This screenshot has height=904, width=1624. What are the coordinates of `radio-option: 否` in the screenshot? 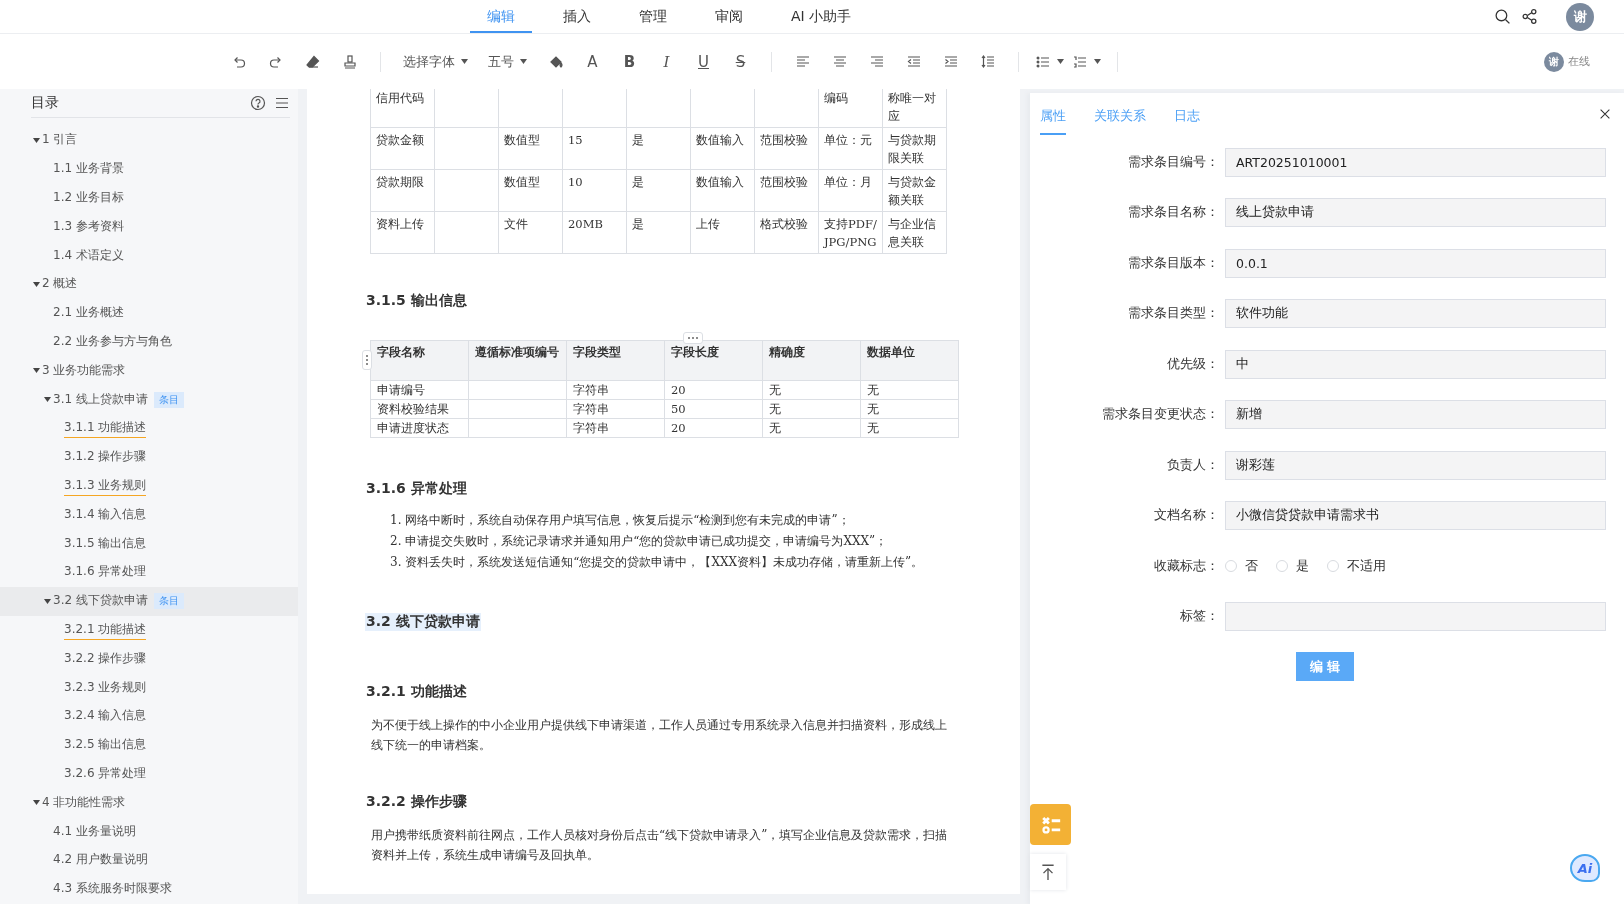 It's located at (1241, 566).